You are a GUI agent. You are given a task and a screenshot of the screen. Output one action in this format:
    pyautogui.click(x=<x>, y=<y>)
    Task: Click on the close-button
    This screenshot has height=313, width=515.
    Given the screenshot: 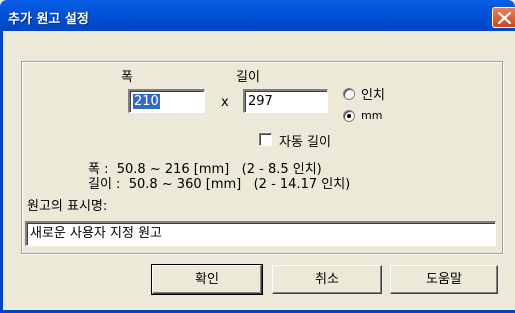 What is the action you would take?
    pyautogui.click(x=503, y=17)
    